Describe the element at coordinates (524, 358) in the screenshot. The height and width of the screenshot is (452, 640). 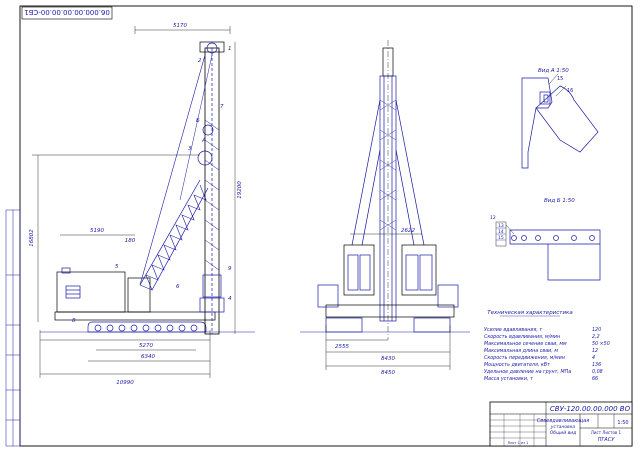
I see `svg-text: Скорость передвижения, м/мин` at that location.